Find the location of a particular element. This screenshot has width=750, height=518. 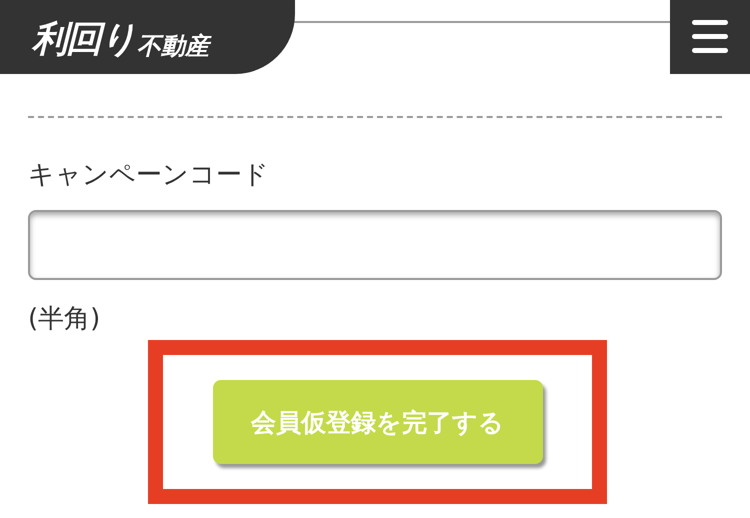

logo: 利回り不動産 is located at coordinates (147, 37).